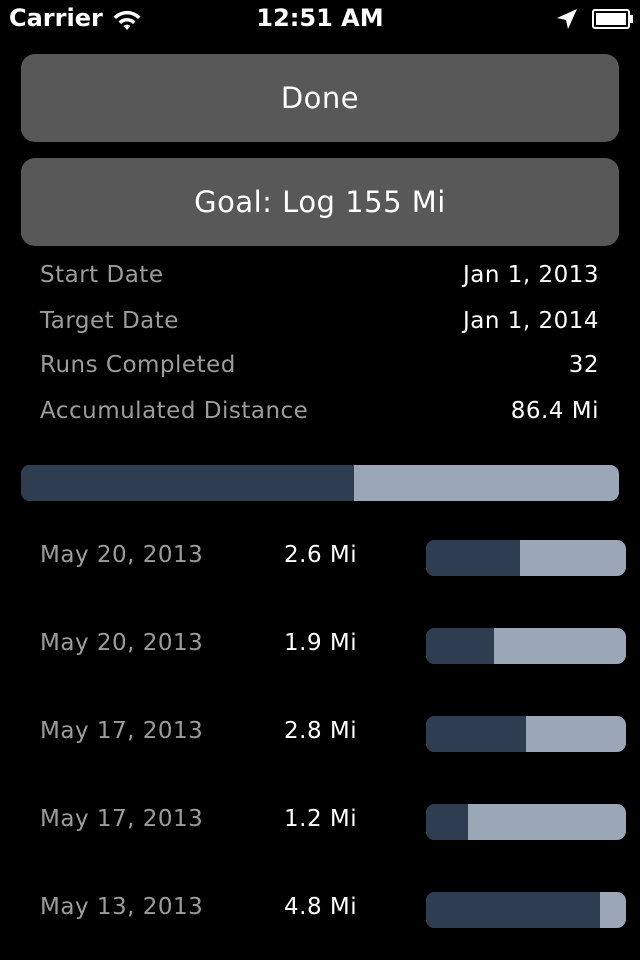  I want to click on accumulated-distance-row: Accumulated Distance 86.4 Mi, so click(319, 415).